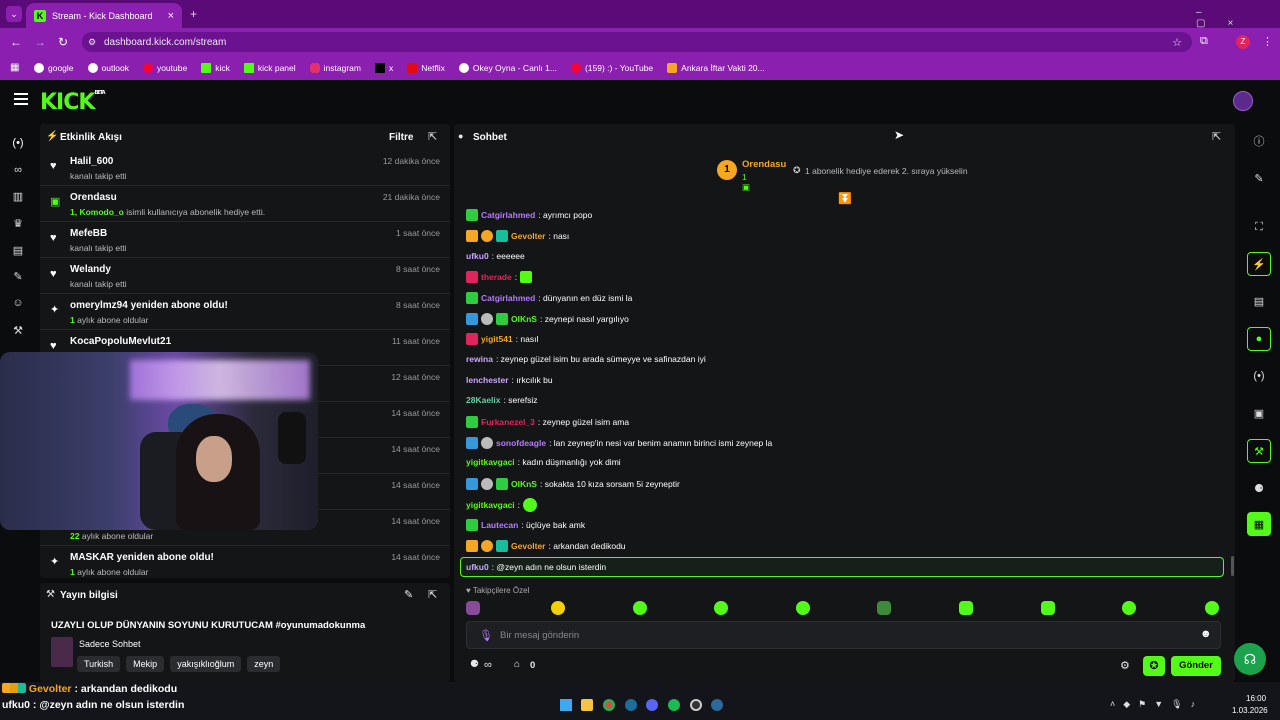  I want to click on kick-bot-button: ✪, so click(1154, 666).